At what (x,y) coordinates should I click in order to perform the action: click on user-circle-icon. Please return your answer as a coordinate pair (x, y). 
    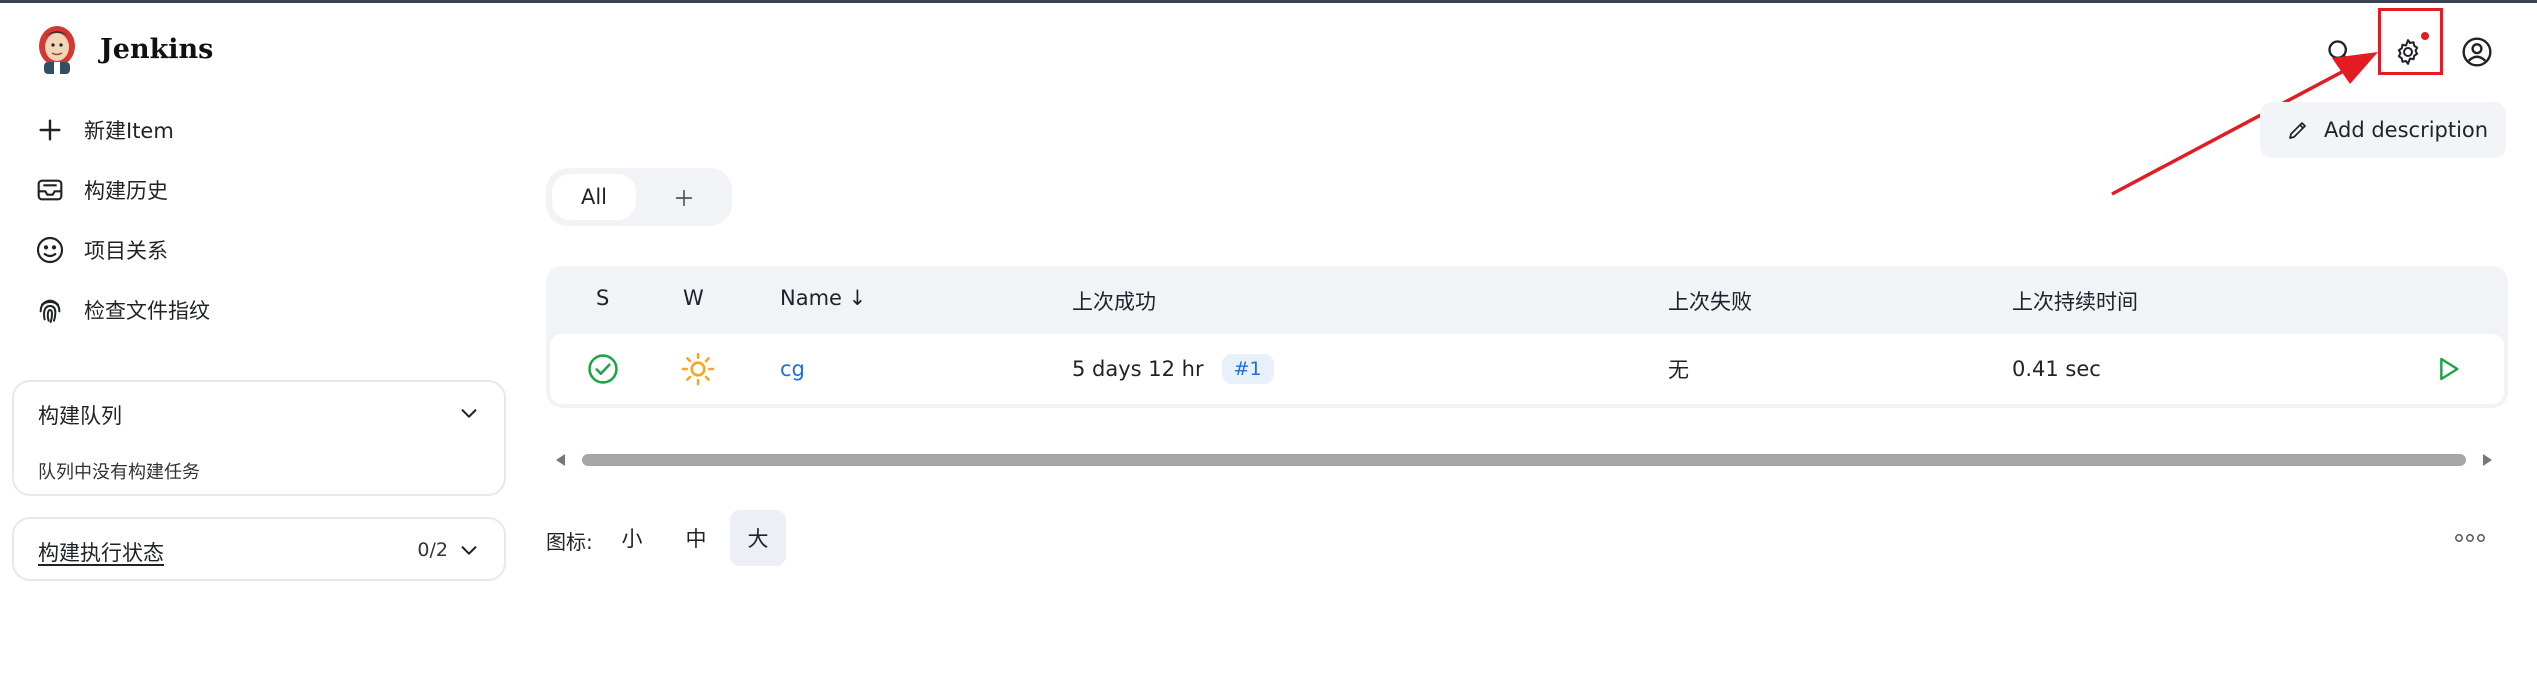
    Looking at the image, I should click on (2477, 52).